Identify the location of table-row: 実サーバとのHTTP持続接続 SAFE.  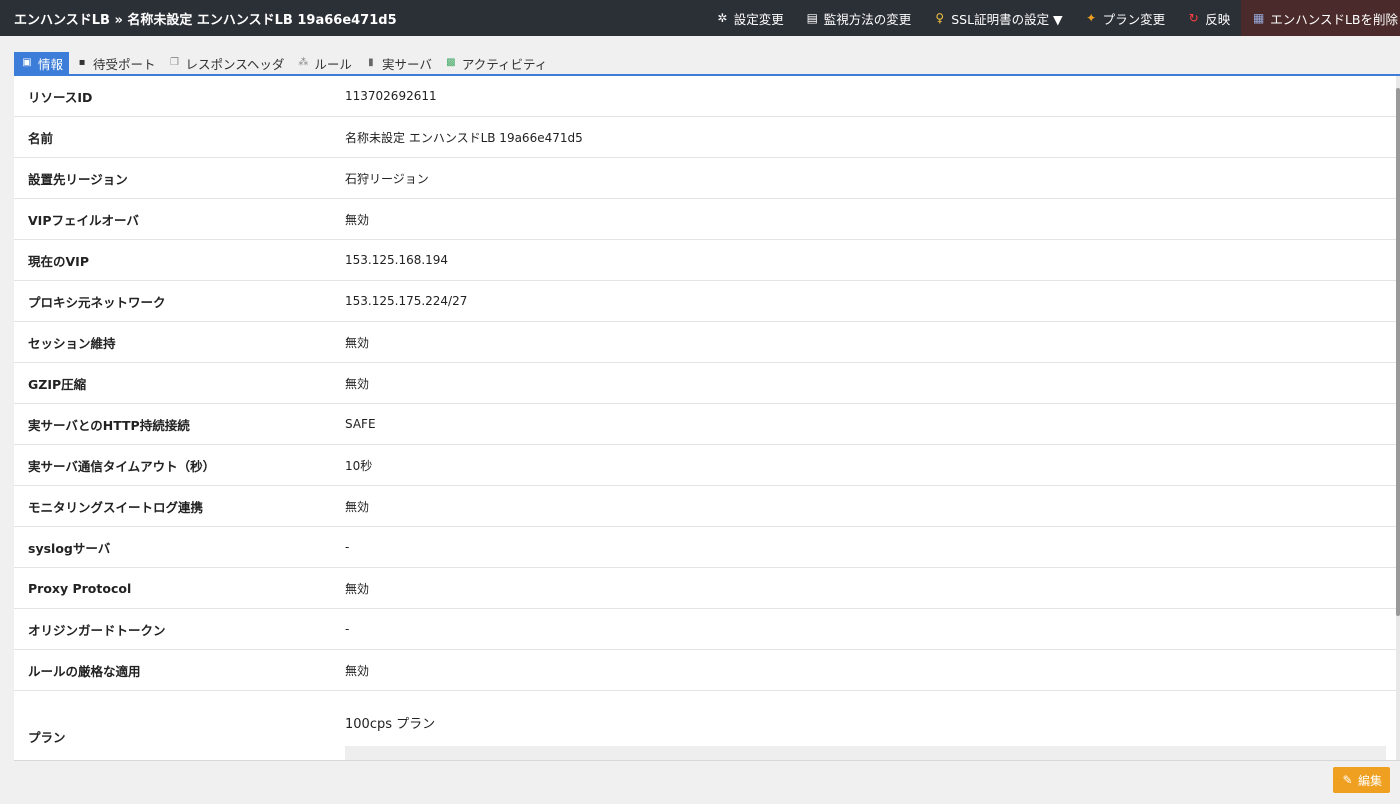
(705, 424).